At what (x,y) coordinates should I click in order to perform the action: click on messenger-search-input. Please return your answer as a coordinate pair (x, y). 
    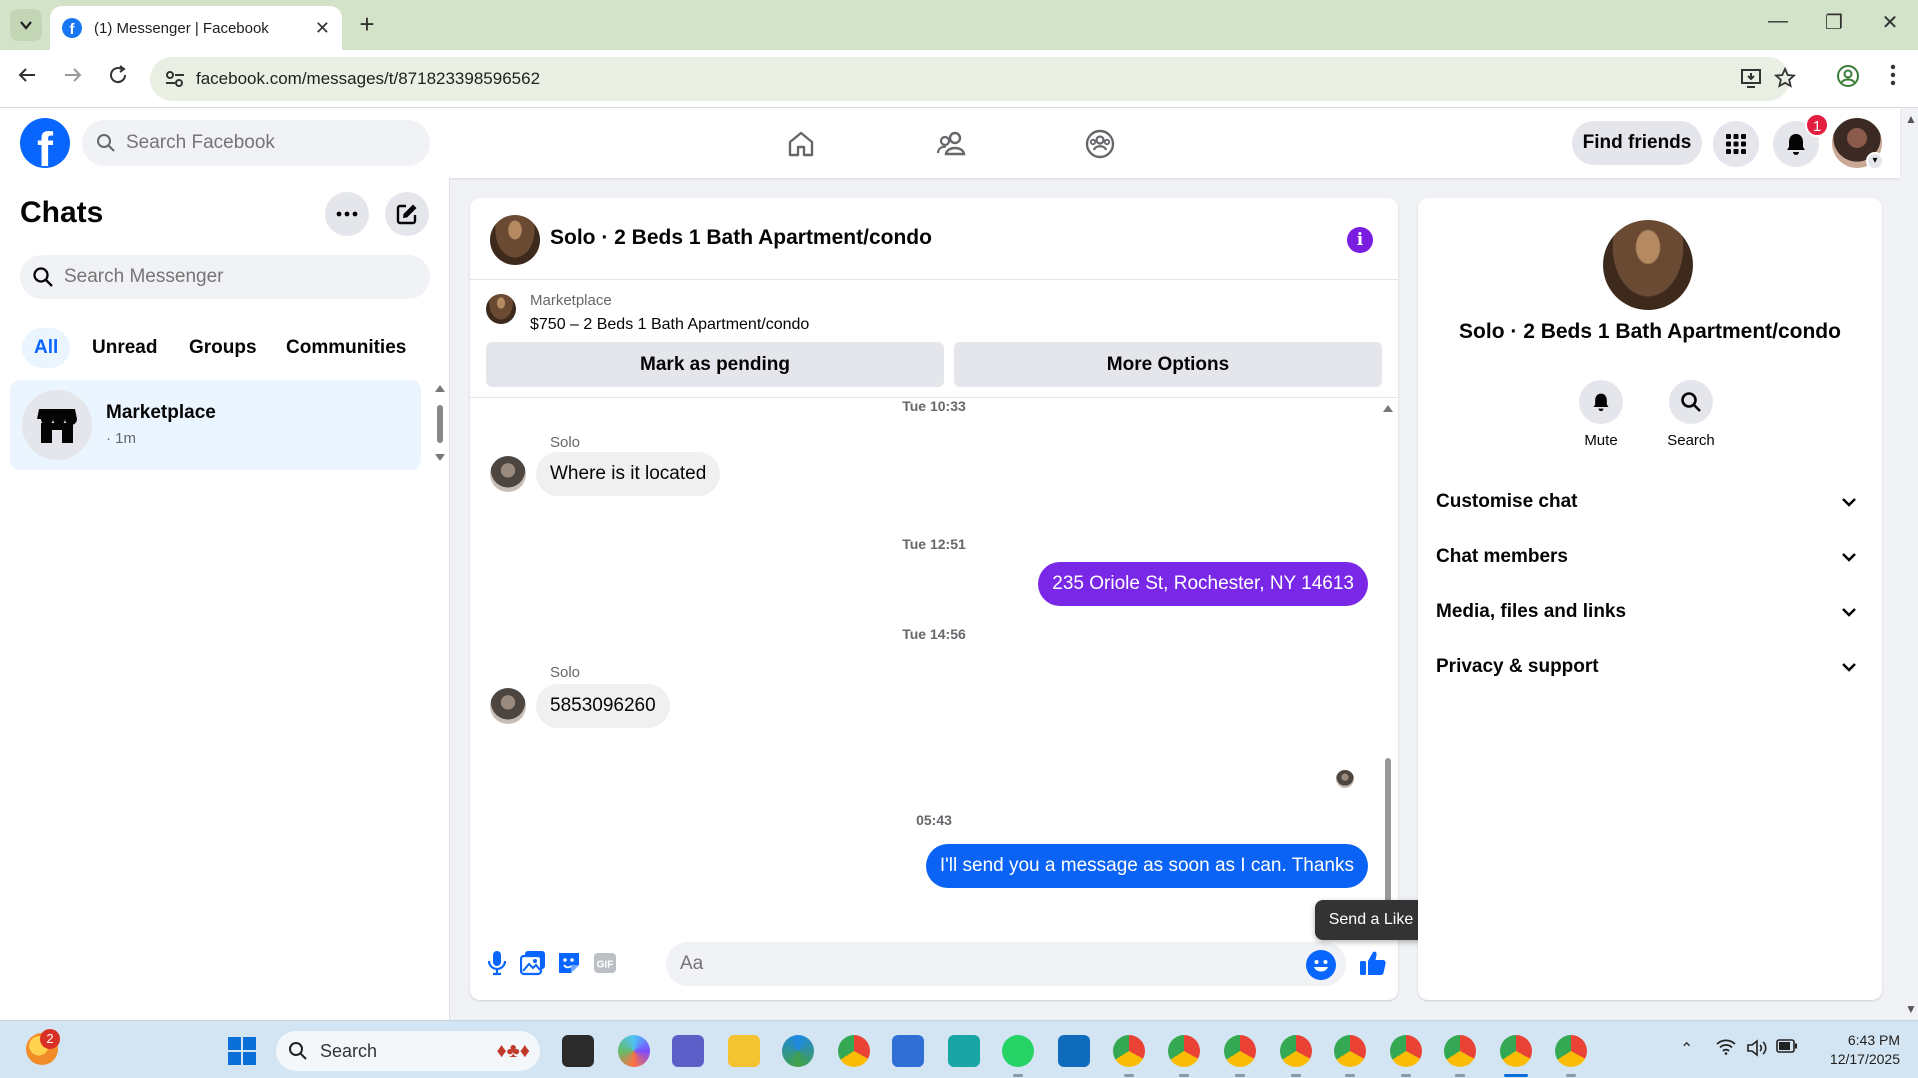
    Looking at the image, I should click on (234, 277).